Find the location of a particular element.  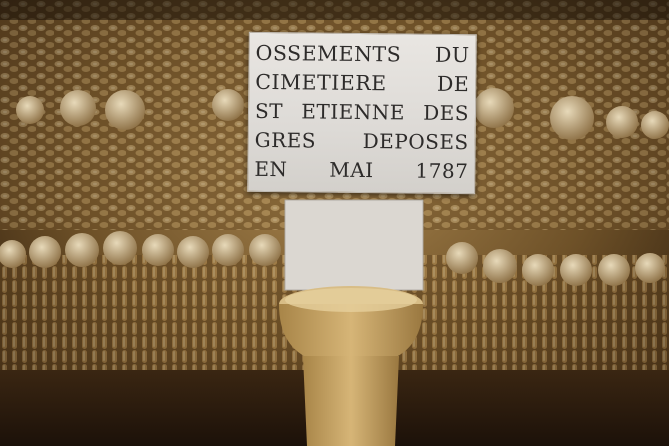

plaque-line-3: ST ETIENNE DES is located at coordinates (362, 112).